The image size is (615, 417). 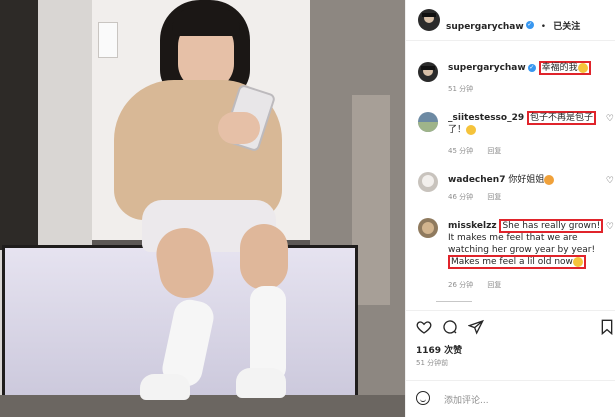 I want to click on post-time: 51 分钟前, so click(x=432, y=363).